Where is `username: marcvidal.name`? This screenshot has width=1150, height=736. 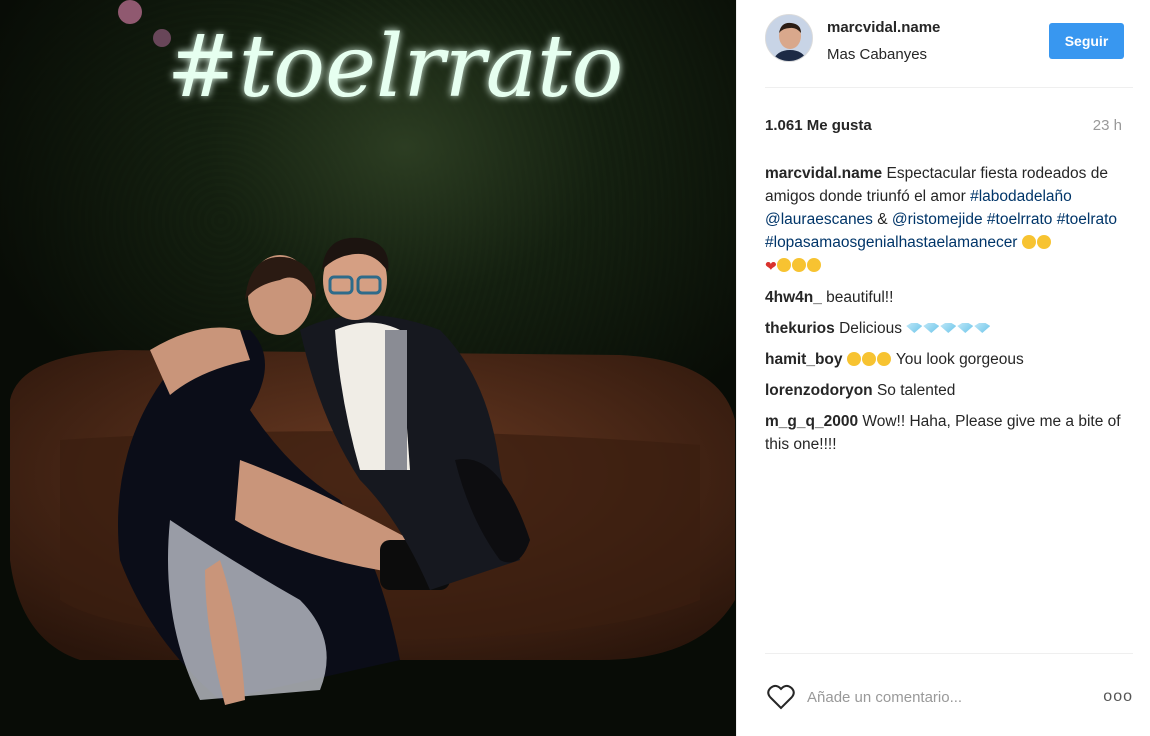 username: marcvidal.name is located at coordinates (883, 27).